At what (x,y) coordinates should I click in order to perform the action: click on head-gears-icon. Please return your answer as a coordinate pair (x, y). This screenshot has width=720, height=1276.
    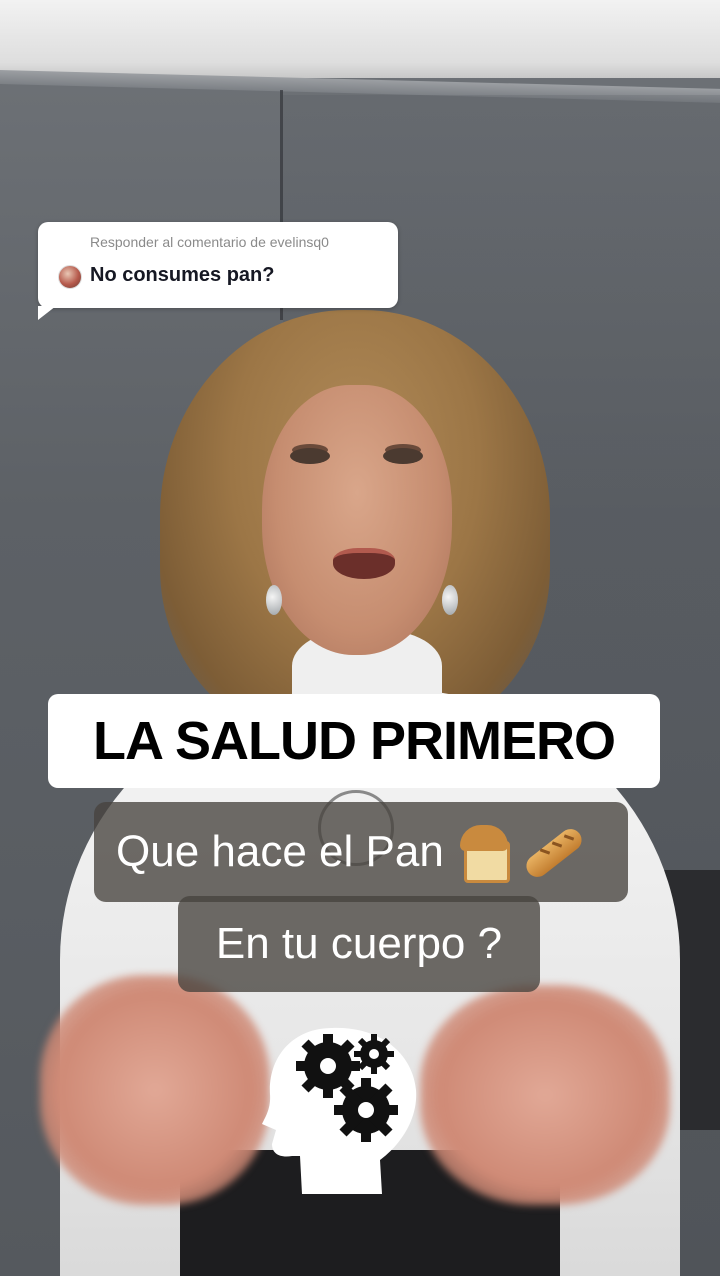
    Looking at the image, I should click on (339, 1110).